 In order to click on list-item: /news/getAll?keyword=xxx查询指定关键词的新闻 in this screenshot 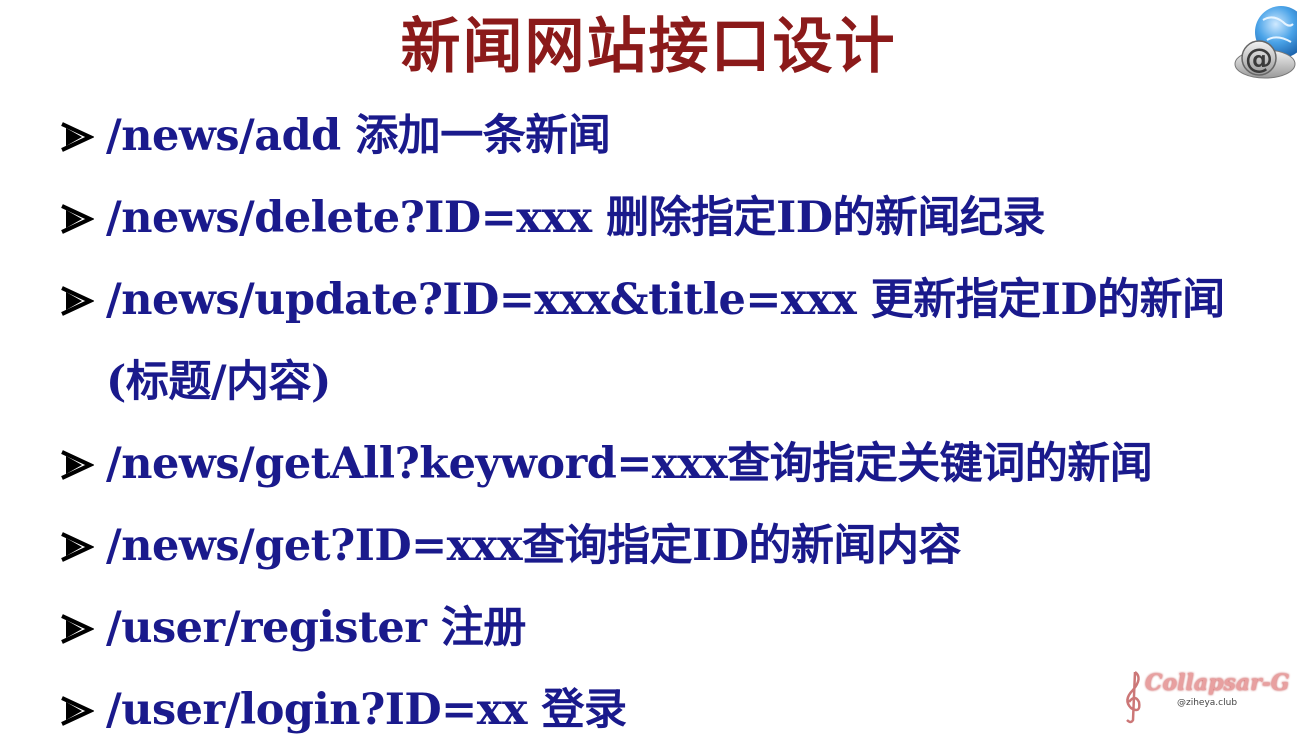, I will do `click(673, 464)`.